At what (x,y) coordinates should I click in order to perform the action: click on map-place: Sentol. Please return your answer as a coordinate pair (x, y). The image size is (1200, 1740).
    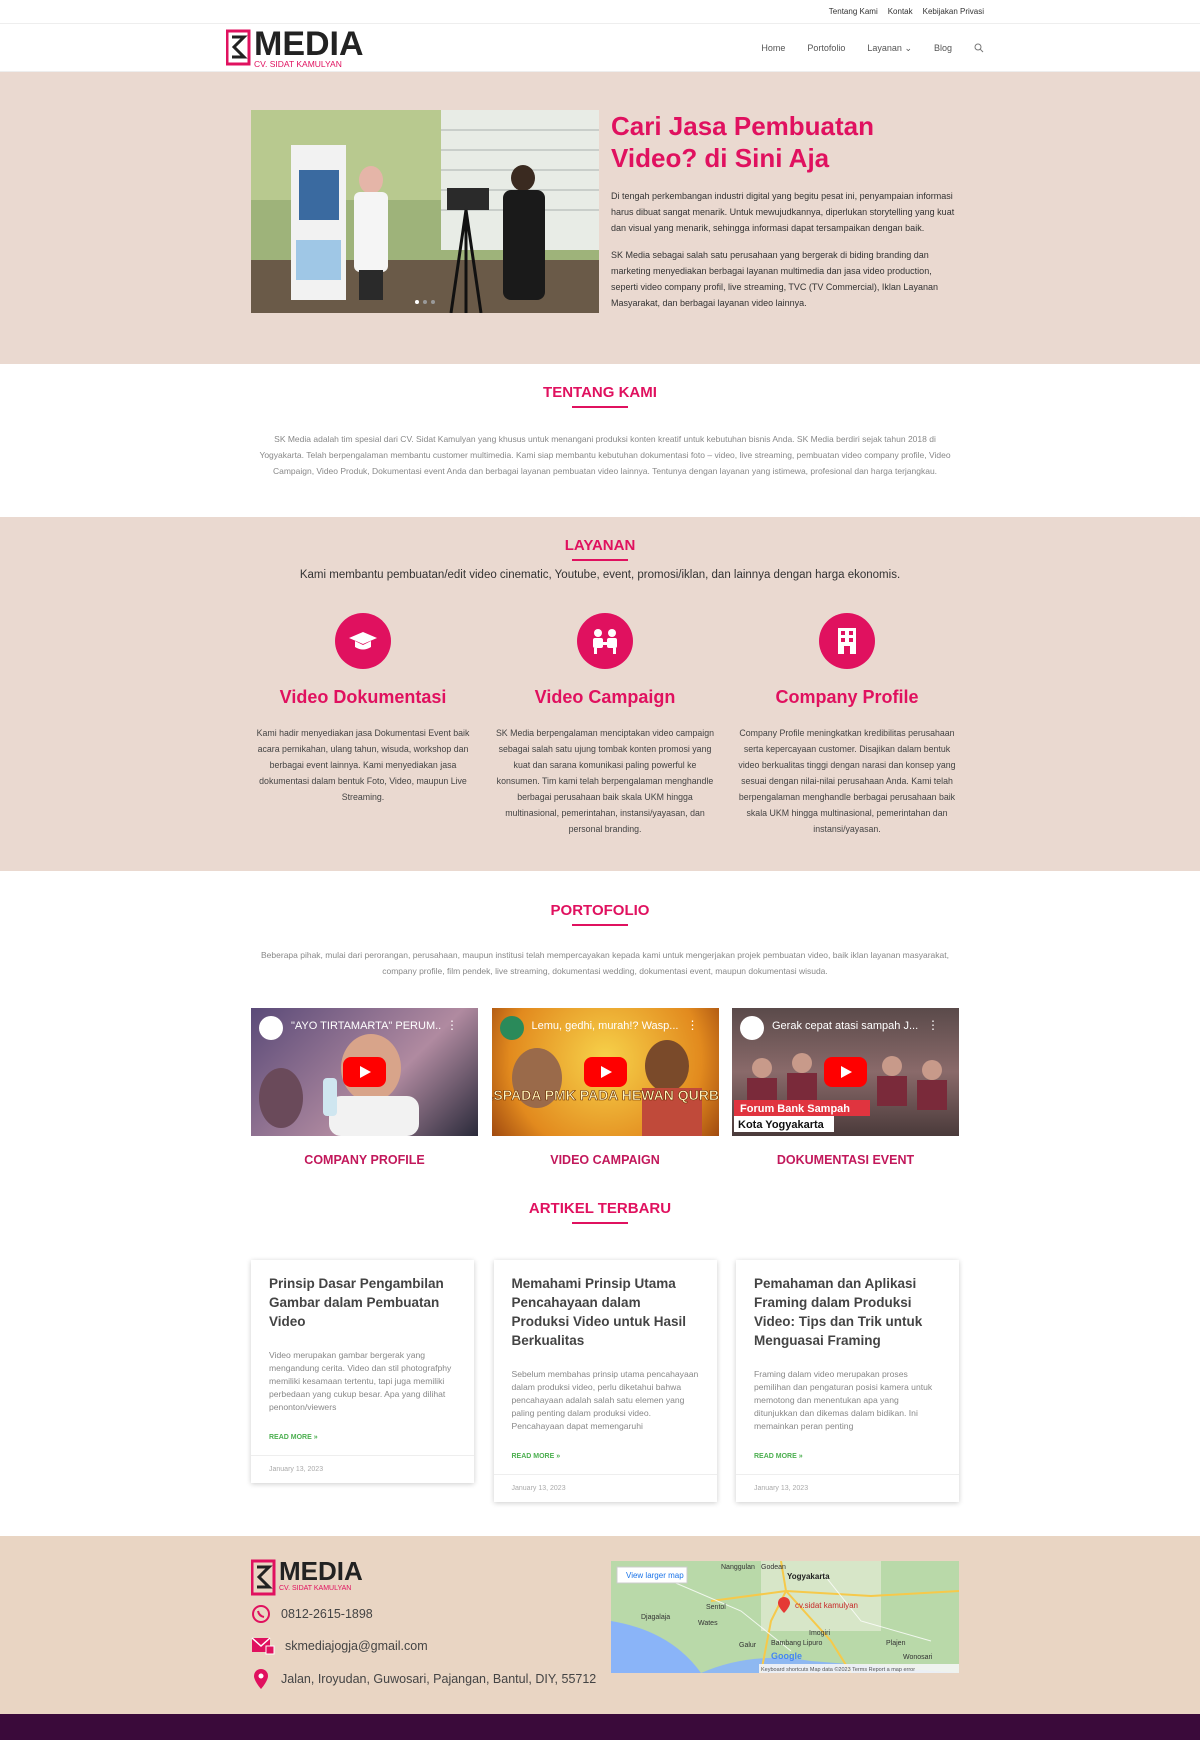
    Looking at the image, I should click on (716, 1607).